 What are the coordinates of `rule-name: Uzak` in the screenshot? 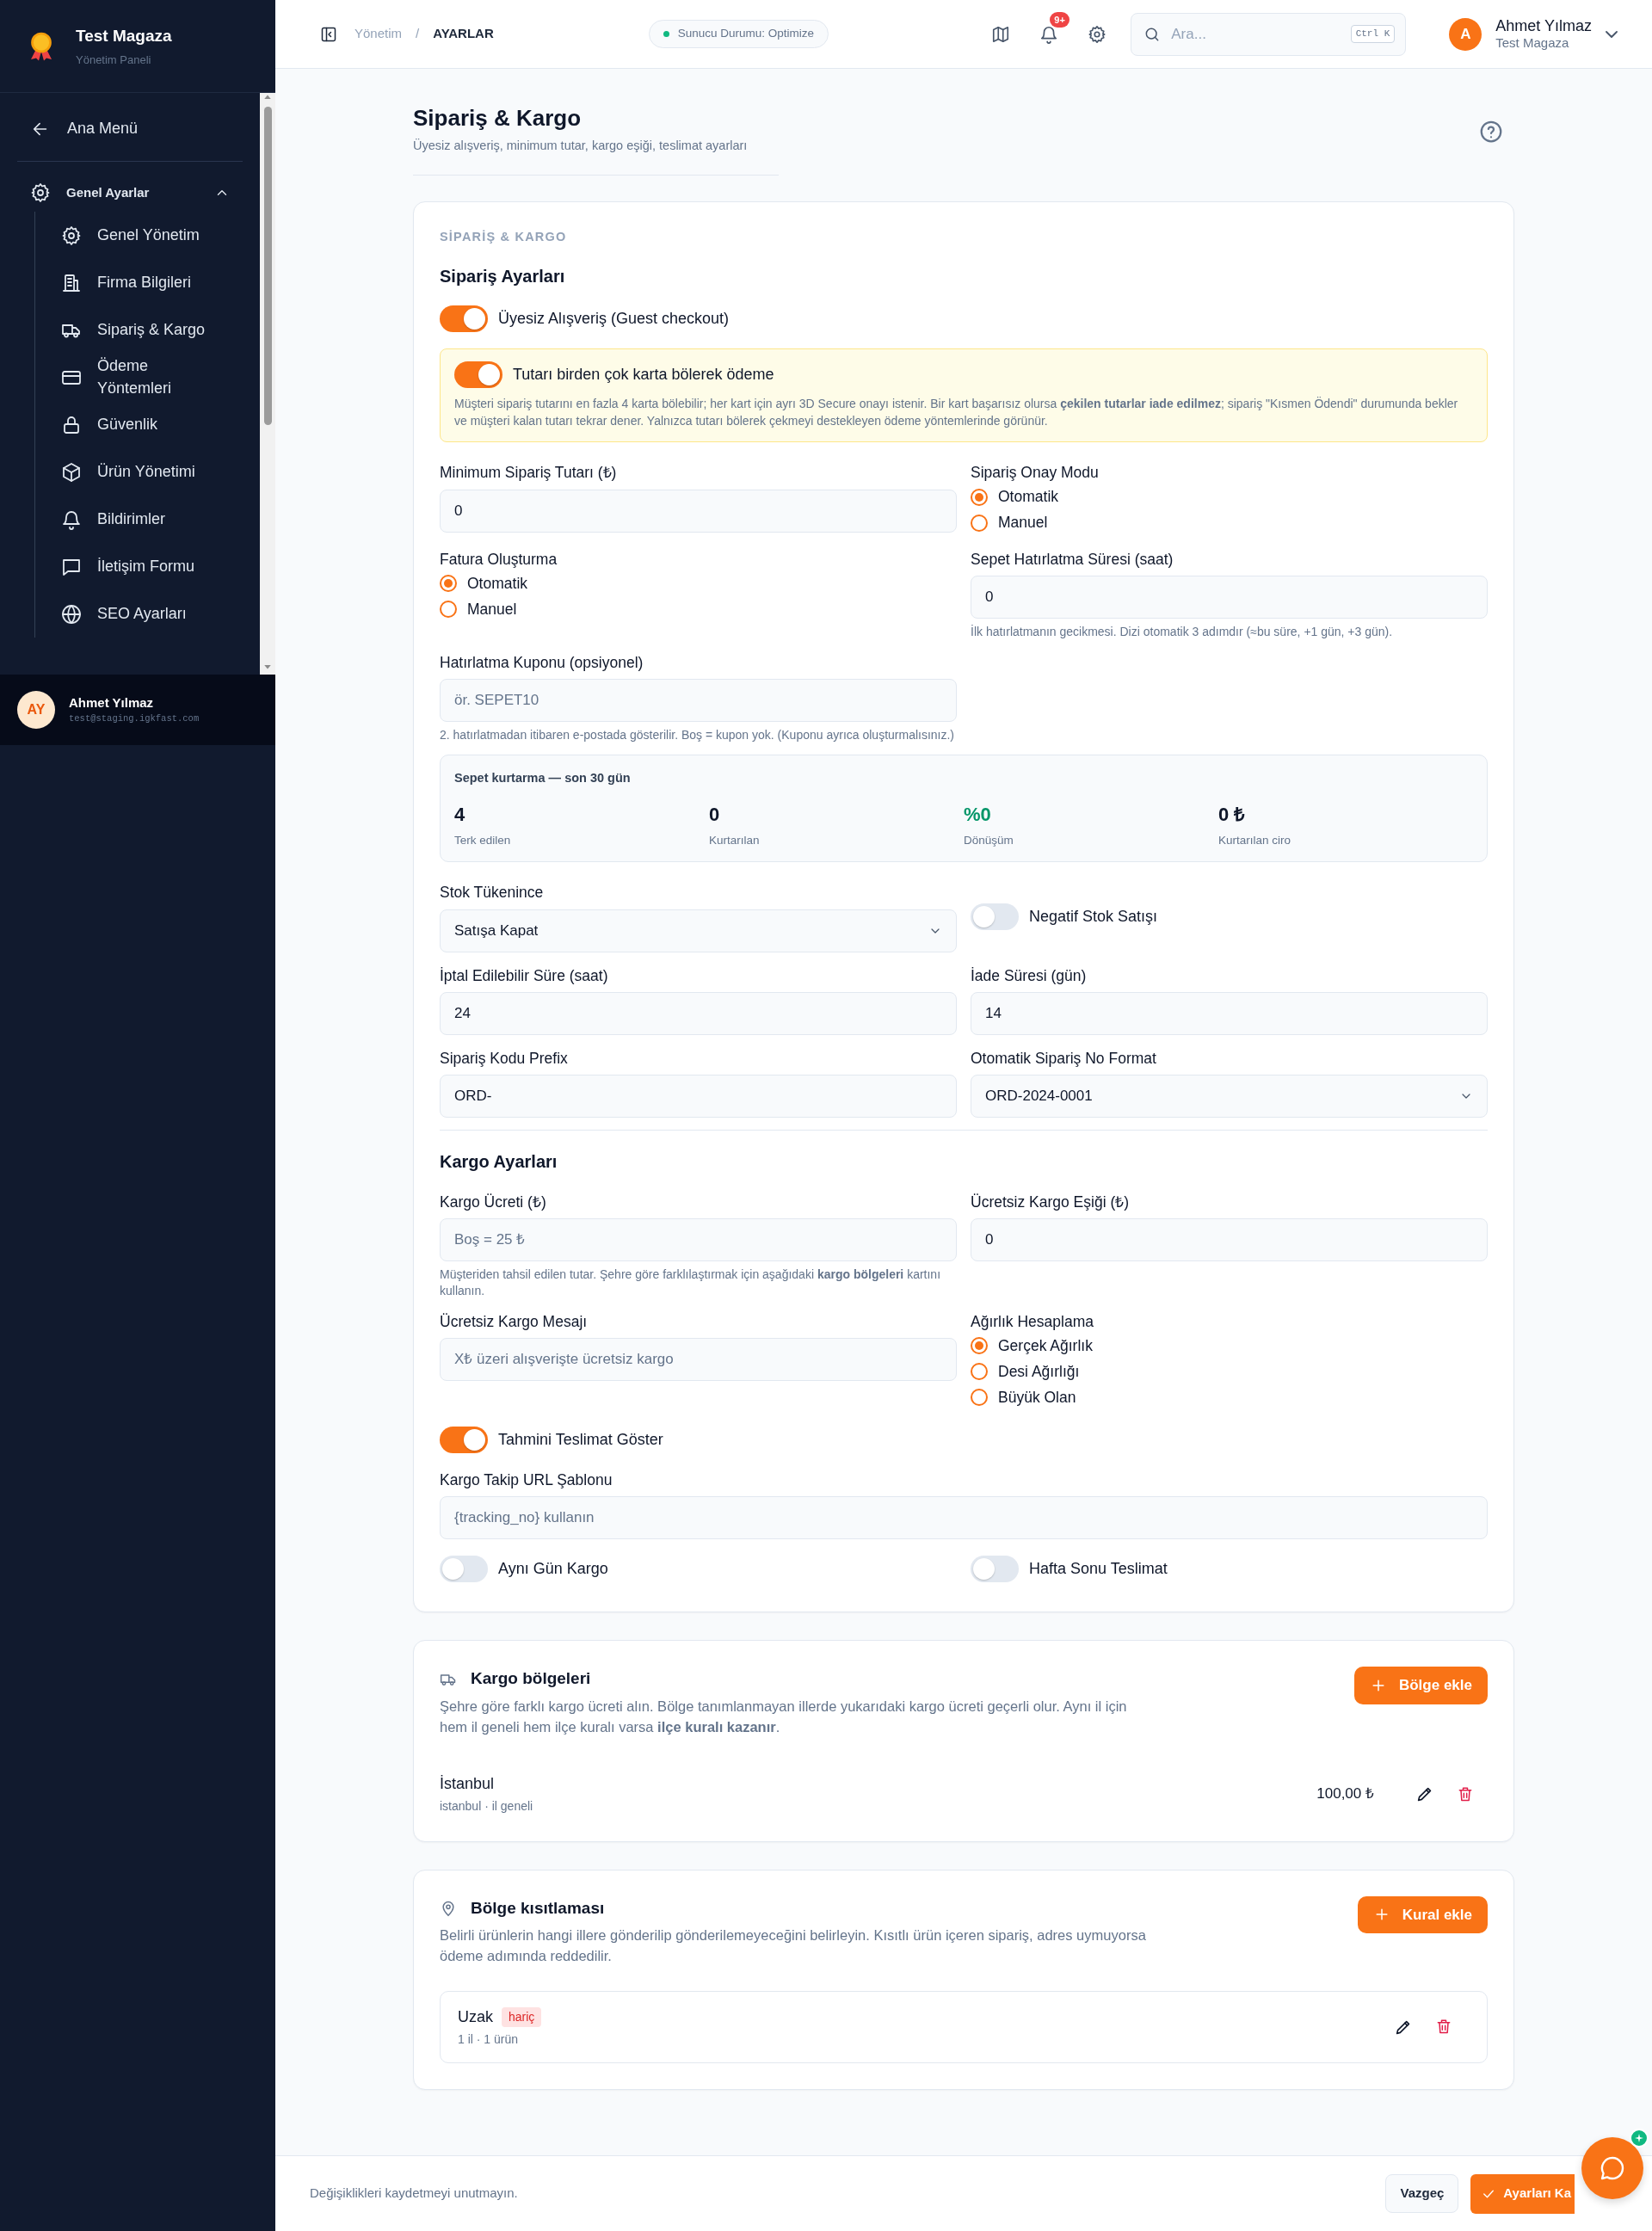 It's located at (475, 2016).